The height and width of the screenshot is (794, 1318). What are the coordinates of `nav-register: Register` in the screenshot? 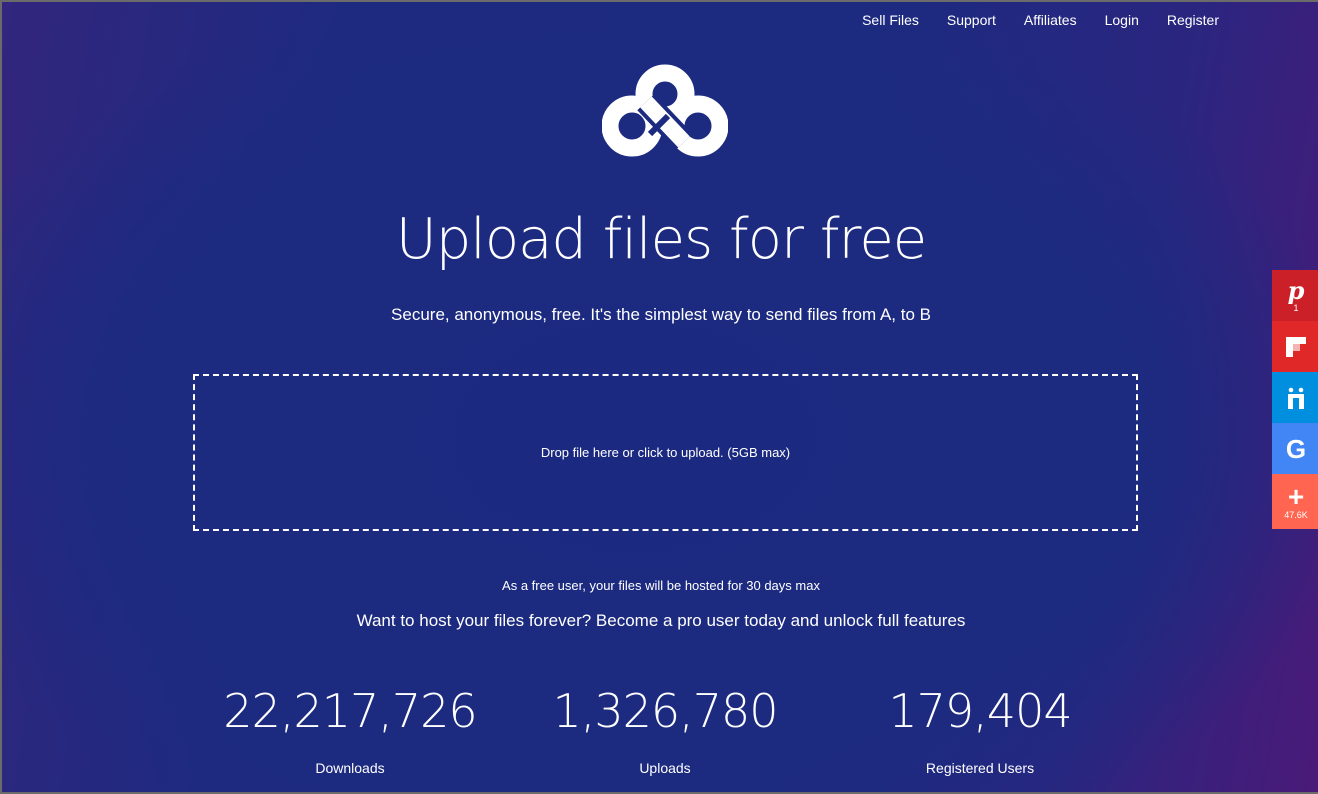 It's located at (1193, 20).